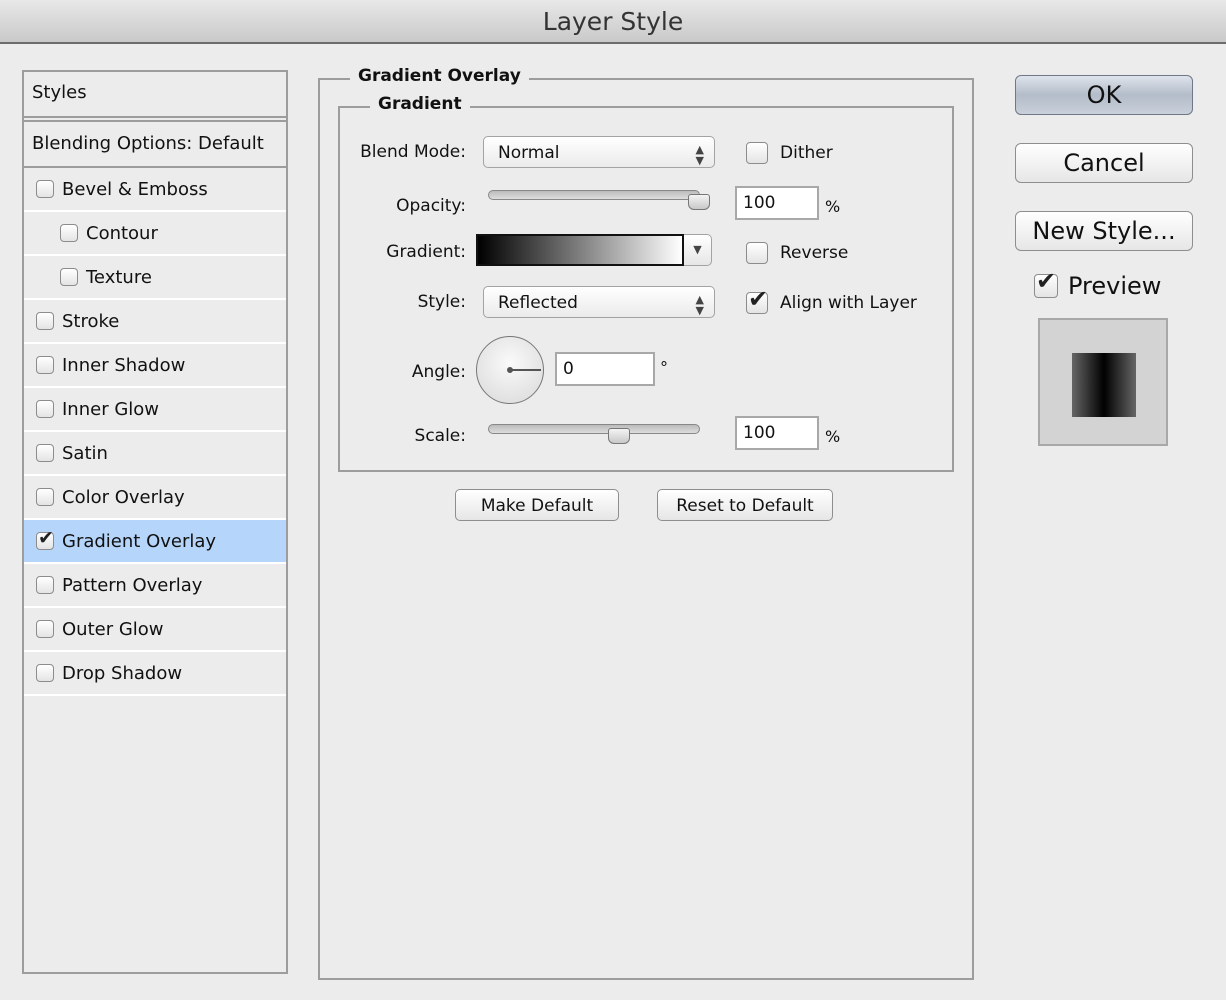  I want to click on style-item-label: Color Overlay, so click(123, 497).